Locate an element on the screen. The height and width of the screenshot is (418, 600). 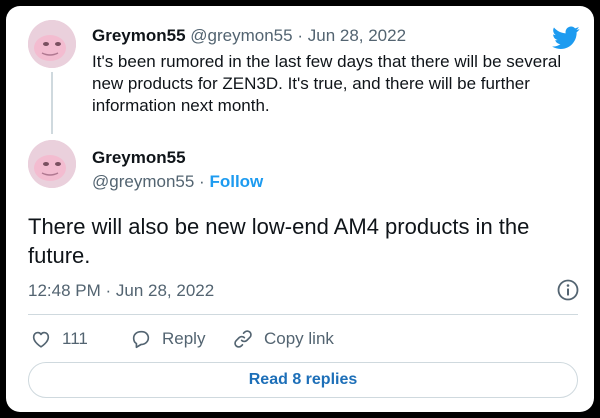
reply-label: Reply is located at coordinates (184, 338).